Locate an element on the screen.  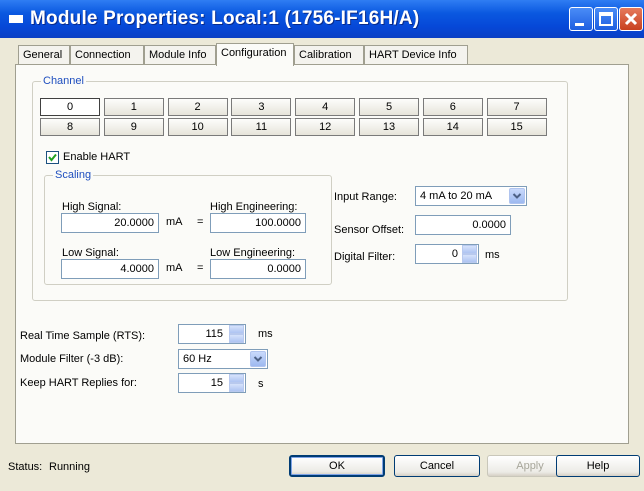
high-signal-label: High Signal: is located at coordinates (92, 207).